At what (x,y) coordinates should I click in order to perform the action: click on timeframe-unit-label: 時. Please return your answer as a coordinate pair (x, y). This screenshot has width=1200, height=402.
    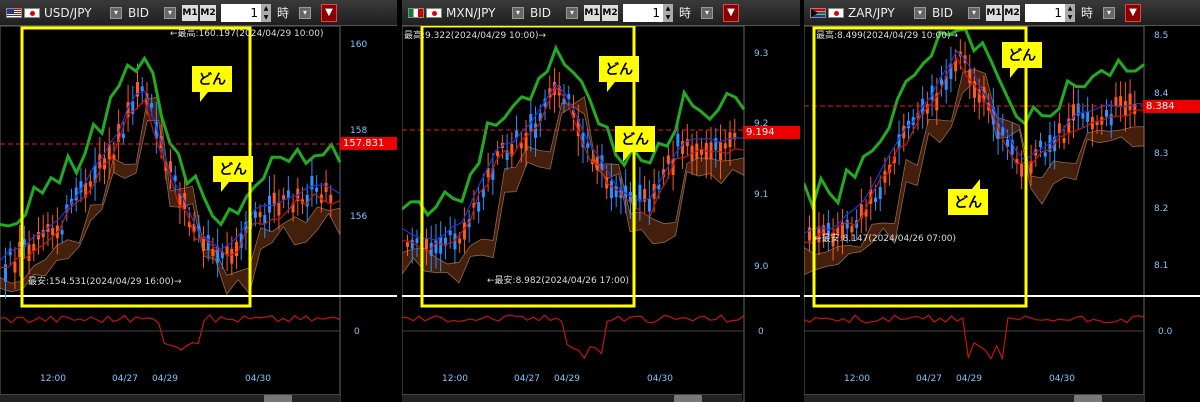
    Looking at the image, I should click on (1087, 13).